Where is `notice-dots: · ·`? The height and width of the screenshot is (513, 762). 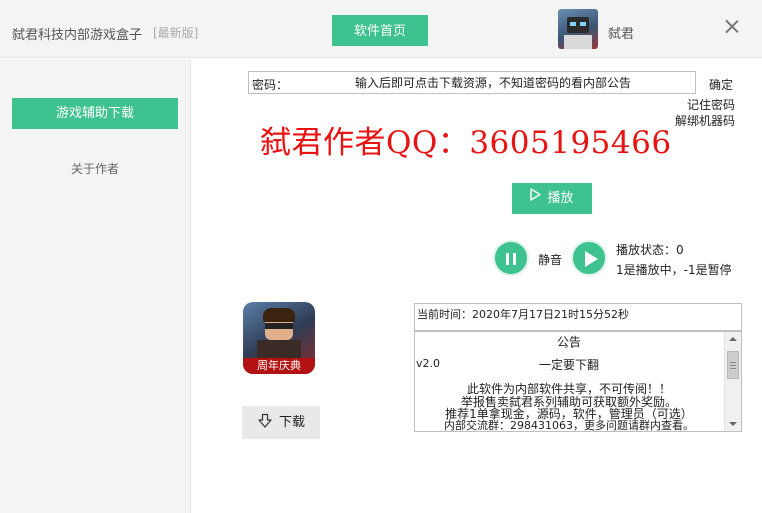
notice-dots: · · is located at coordinates (569, 348).